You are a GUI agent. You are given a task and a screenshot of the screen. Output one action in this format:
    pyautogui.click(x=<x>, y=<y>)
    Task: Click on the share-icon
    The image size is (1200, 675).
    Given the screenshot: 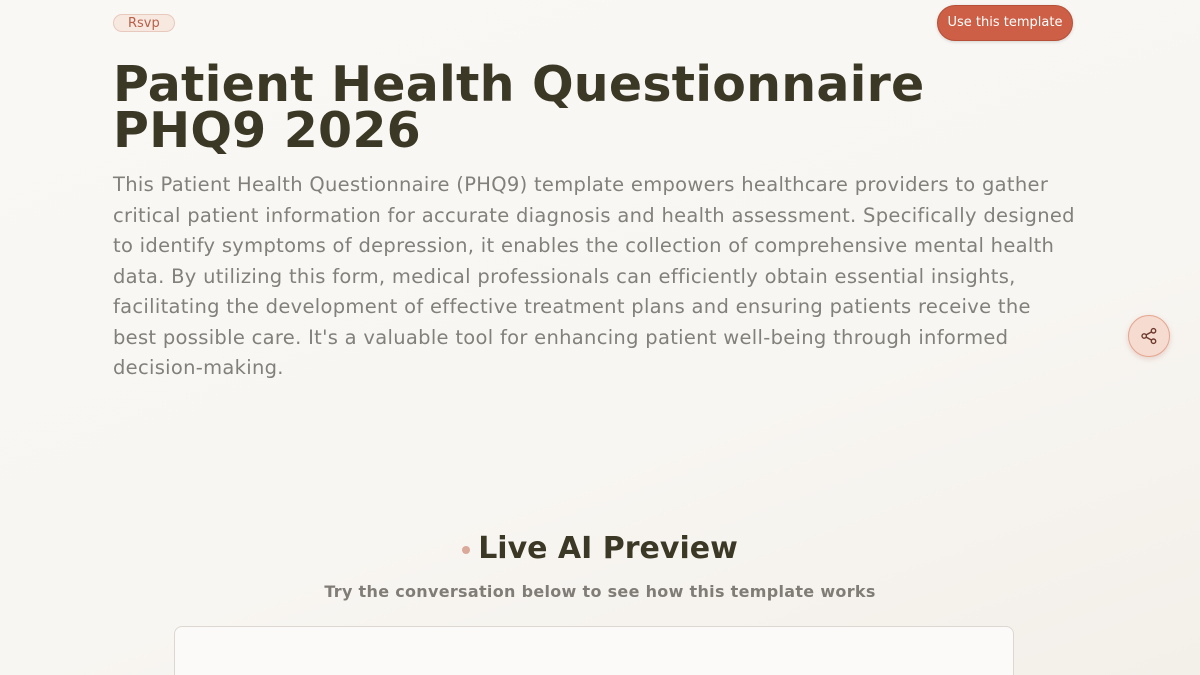 What is the action you would take?
    pyautogui.click(x=1149, y=336)
    